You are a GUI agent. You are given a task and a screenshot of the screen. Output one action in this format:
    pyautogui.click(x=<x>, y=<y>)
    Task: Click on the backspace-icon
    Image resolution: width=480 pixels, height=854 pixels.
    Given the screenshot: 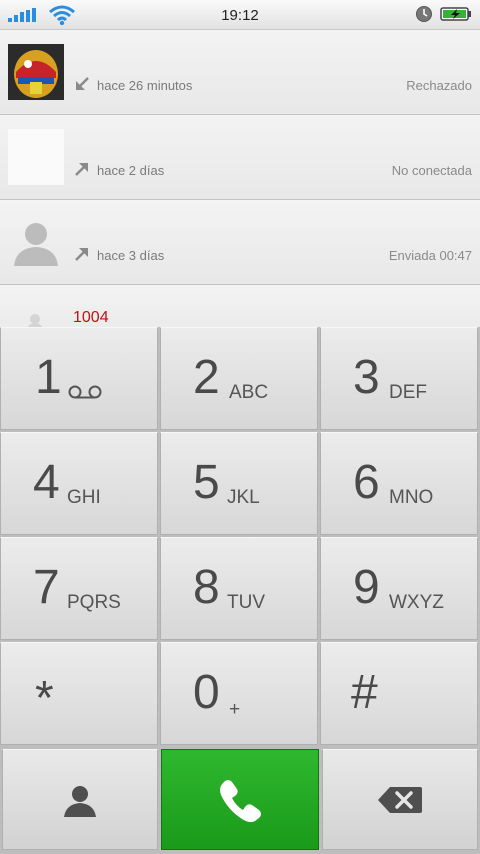 What is the action you would take?
    pyautogui.click(x=400, y=799)
    